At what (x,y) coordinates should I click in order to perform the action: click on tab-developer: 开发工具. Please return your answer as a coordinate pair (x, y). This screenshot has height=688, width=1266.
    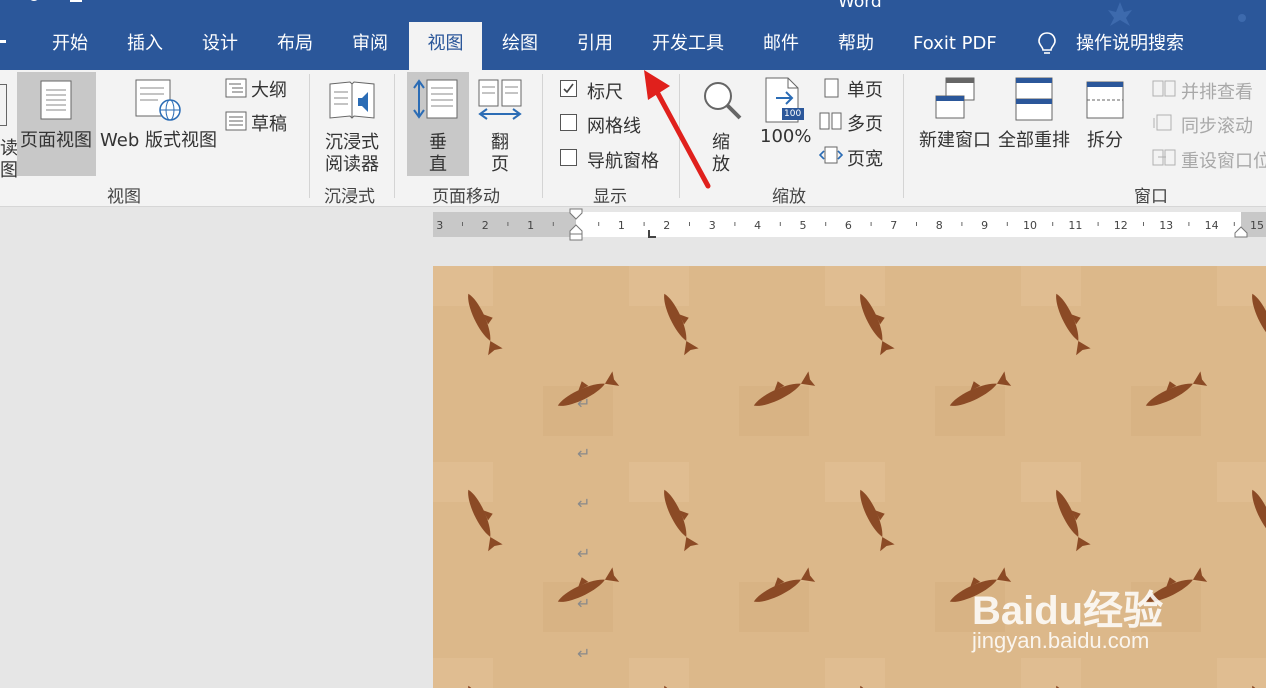
    Looking at the image, I should click on (688, 46).